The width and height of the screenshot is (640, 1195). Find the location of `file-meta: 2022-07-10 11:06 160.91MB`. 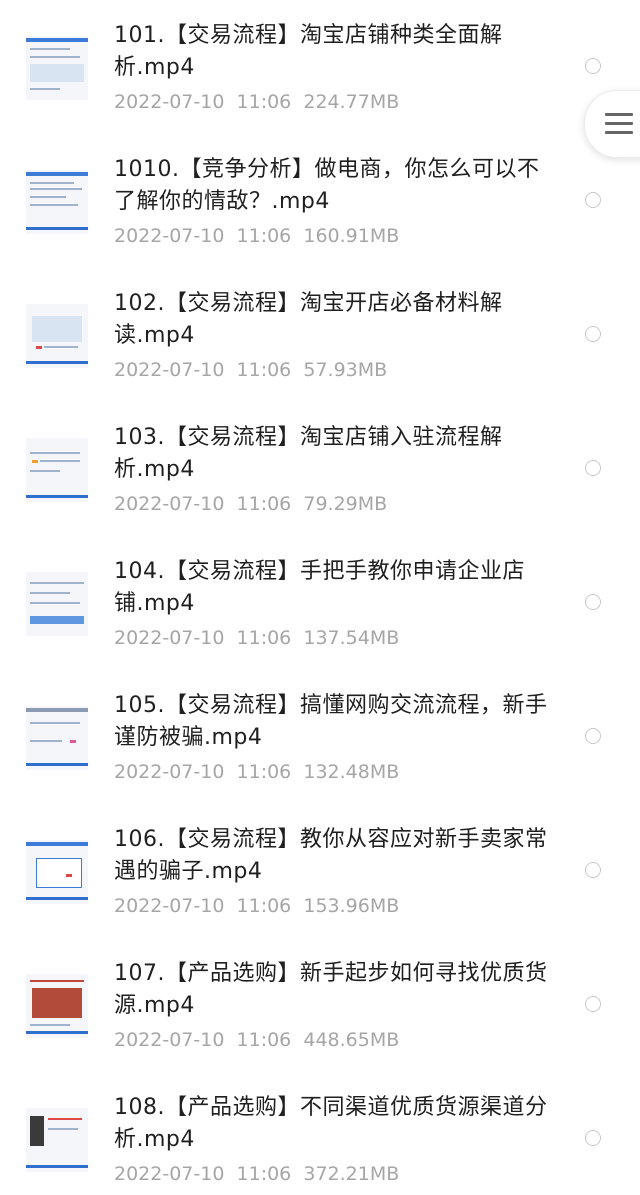

file-meta: 2022-07-10 11:06 160.91MB is located at coordinates (256, 236).